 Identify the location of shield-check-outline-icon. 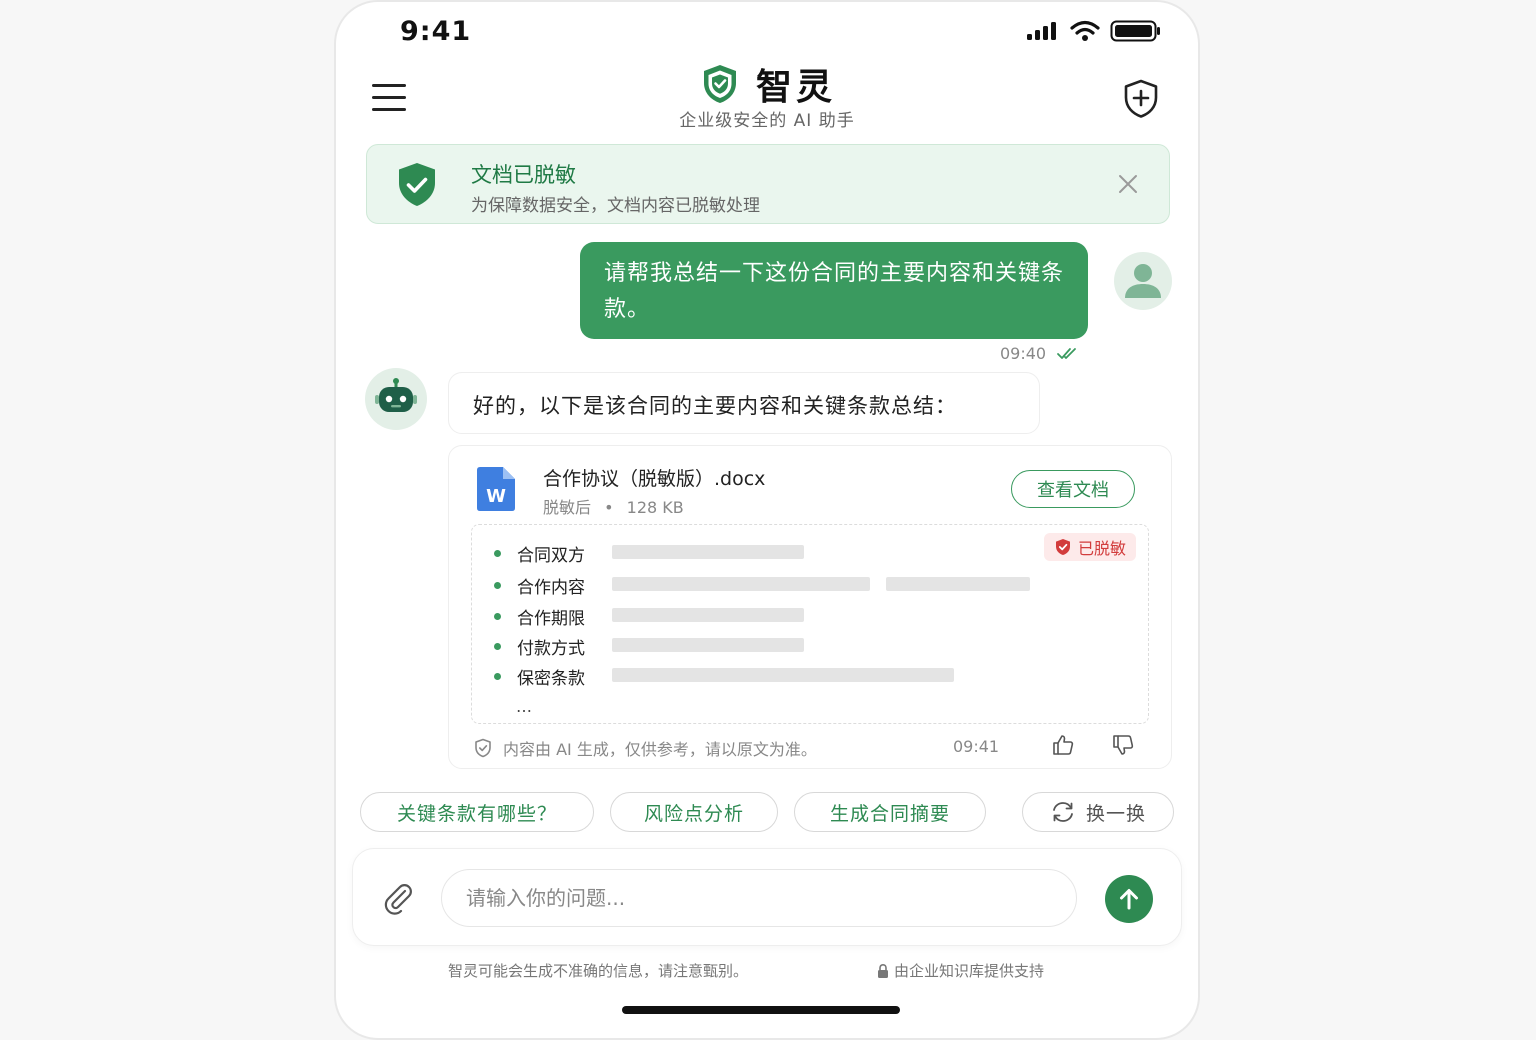
(483, 748).